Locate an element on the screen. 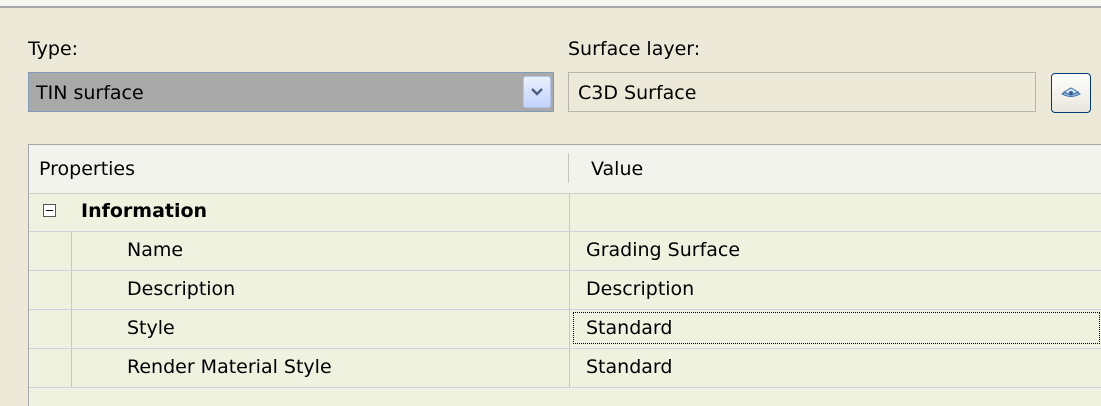 This screenshot has width=1101, height=406. table-row: Style Standard is located at coordinates (565, 329).